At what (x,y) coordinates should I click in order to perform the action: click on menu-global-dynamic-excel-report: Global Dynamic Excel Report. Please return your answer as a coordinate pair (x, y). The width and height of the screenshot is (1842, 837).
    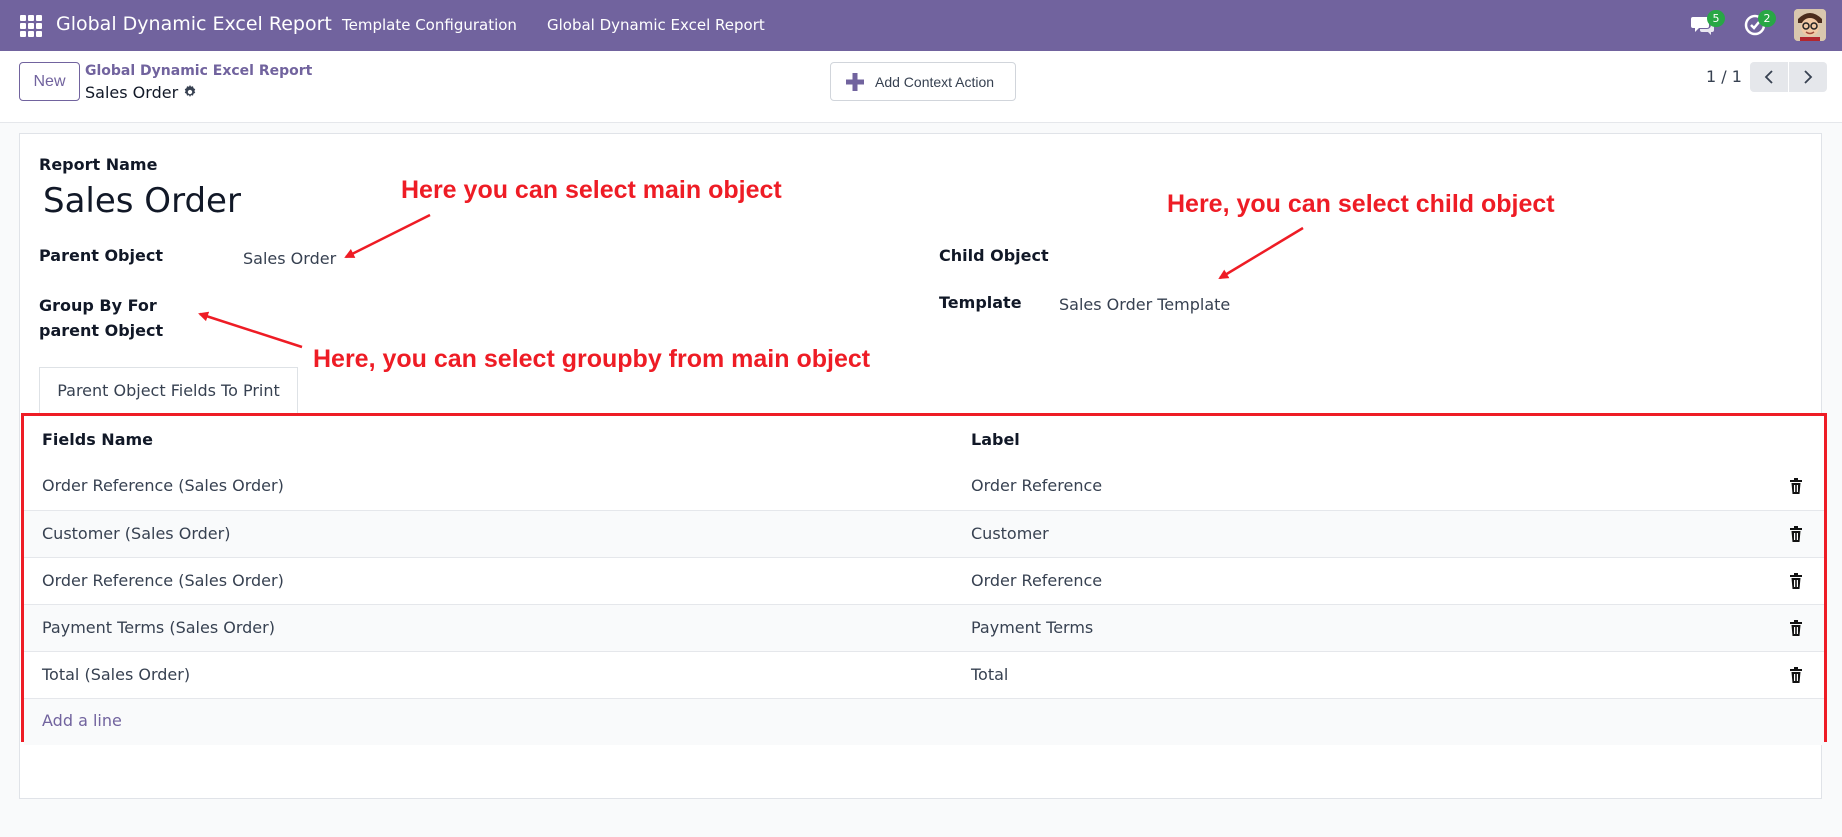
    Looking at the image, I should click on (656, 25).